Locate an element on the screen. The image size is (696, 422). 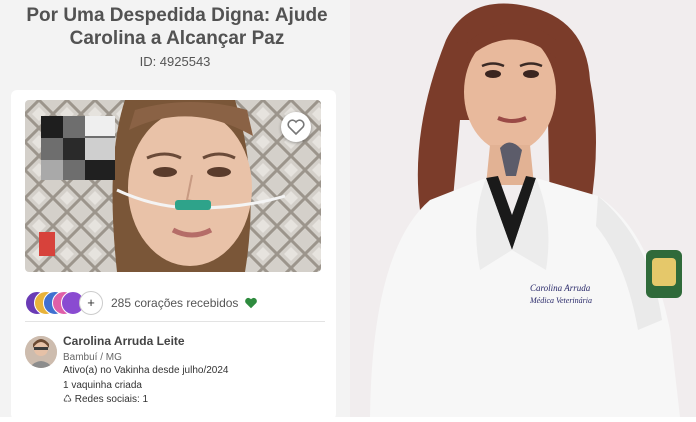
coat-title: Médica Veterinária is located at coordinates (560, 300).